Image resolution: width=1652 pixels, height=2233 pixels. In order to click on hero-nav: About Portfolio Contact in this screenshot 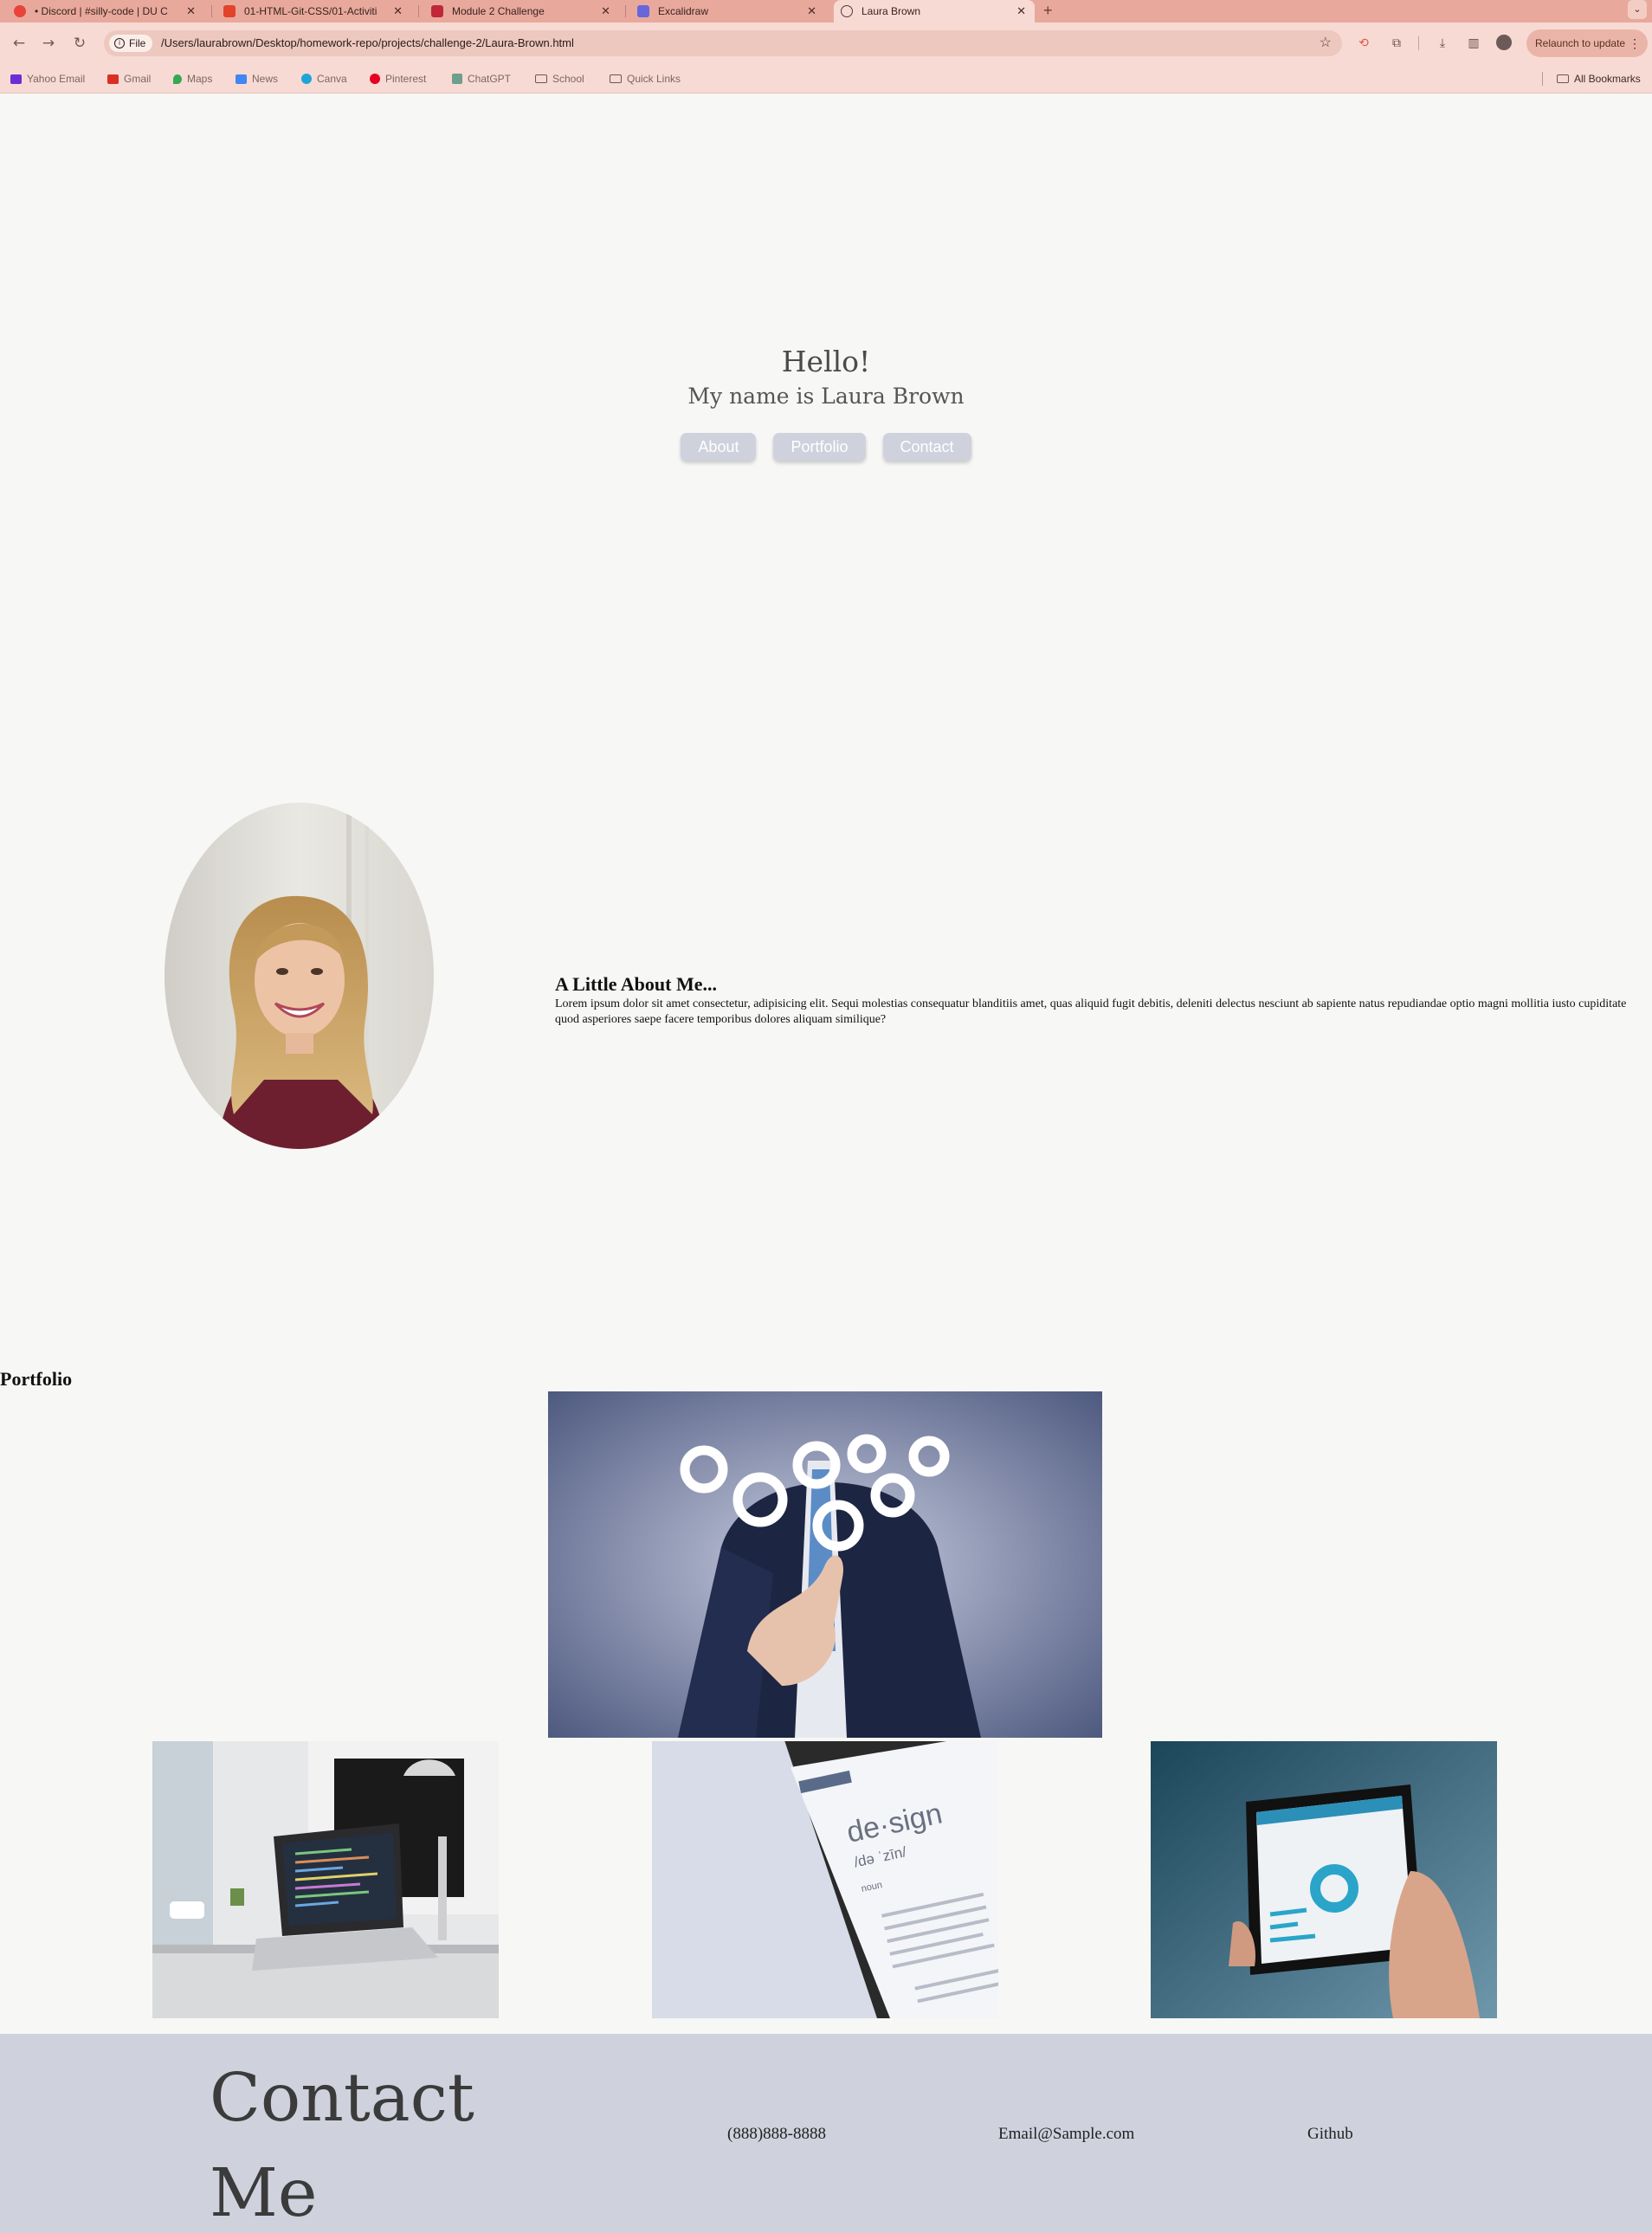, I will do `click(826, 447)`.